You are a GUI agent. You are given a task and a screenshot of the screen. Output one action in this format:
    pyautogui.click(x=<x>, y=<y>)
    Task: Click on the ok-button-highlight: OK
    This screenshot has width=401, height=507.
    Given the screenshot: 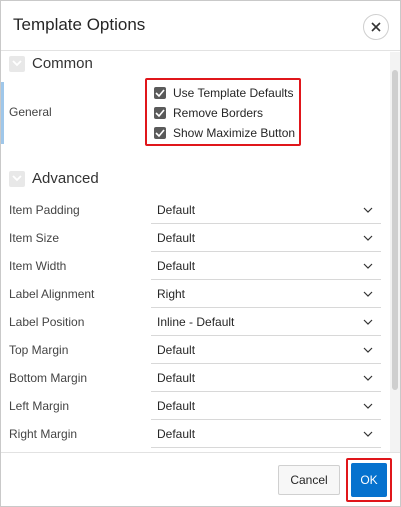 What is the action you would take?
    pyautogui.click(x=369, y=480)
    